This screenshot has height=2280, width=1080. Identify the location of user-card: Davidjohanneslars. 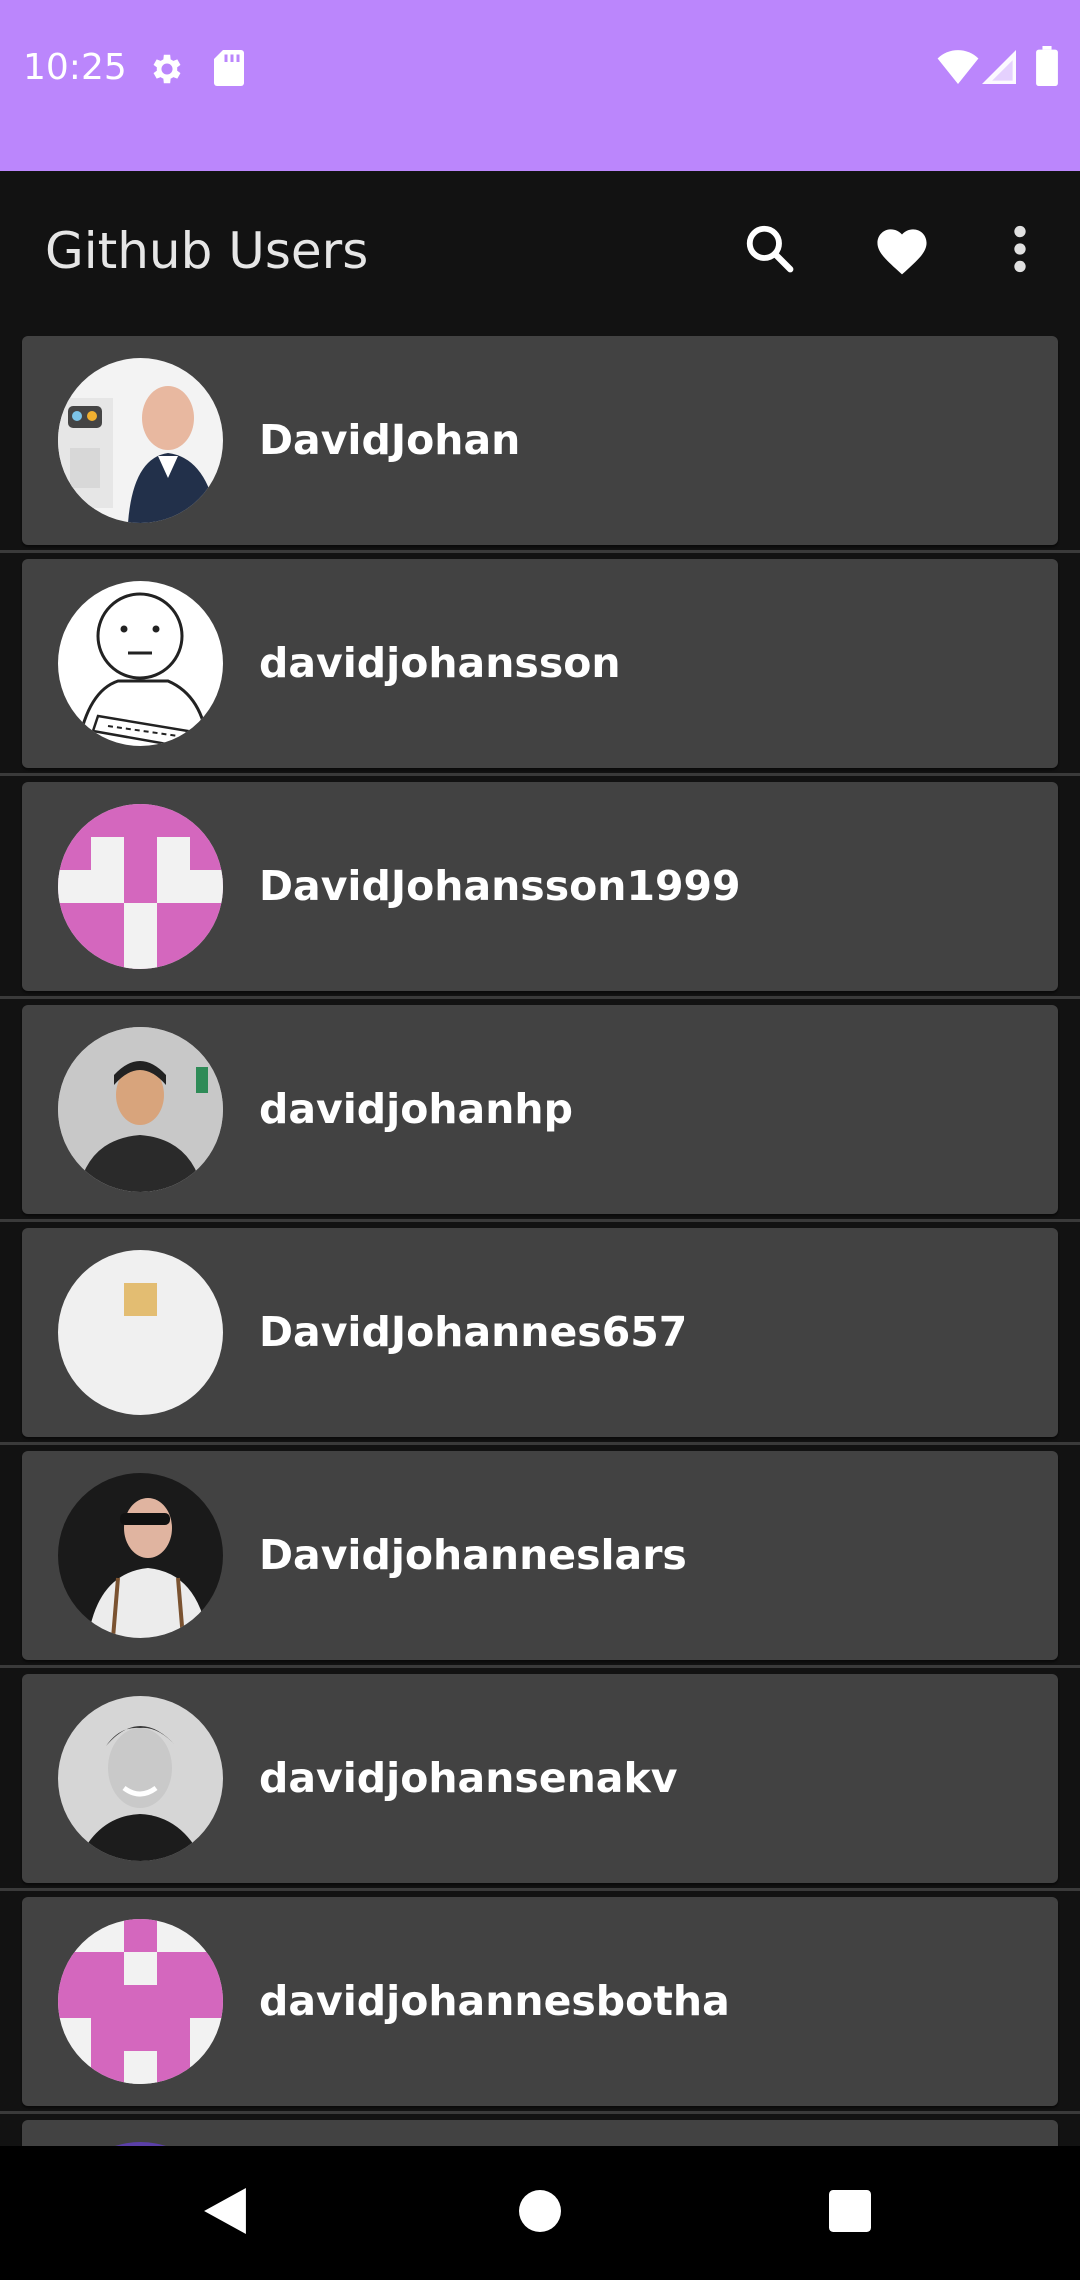
(540, 1555).